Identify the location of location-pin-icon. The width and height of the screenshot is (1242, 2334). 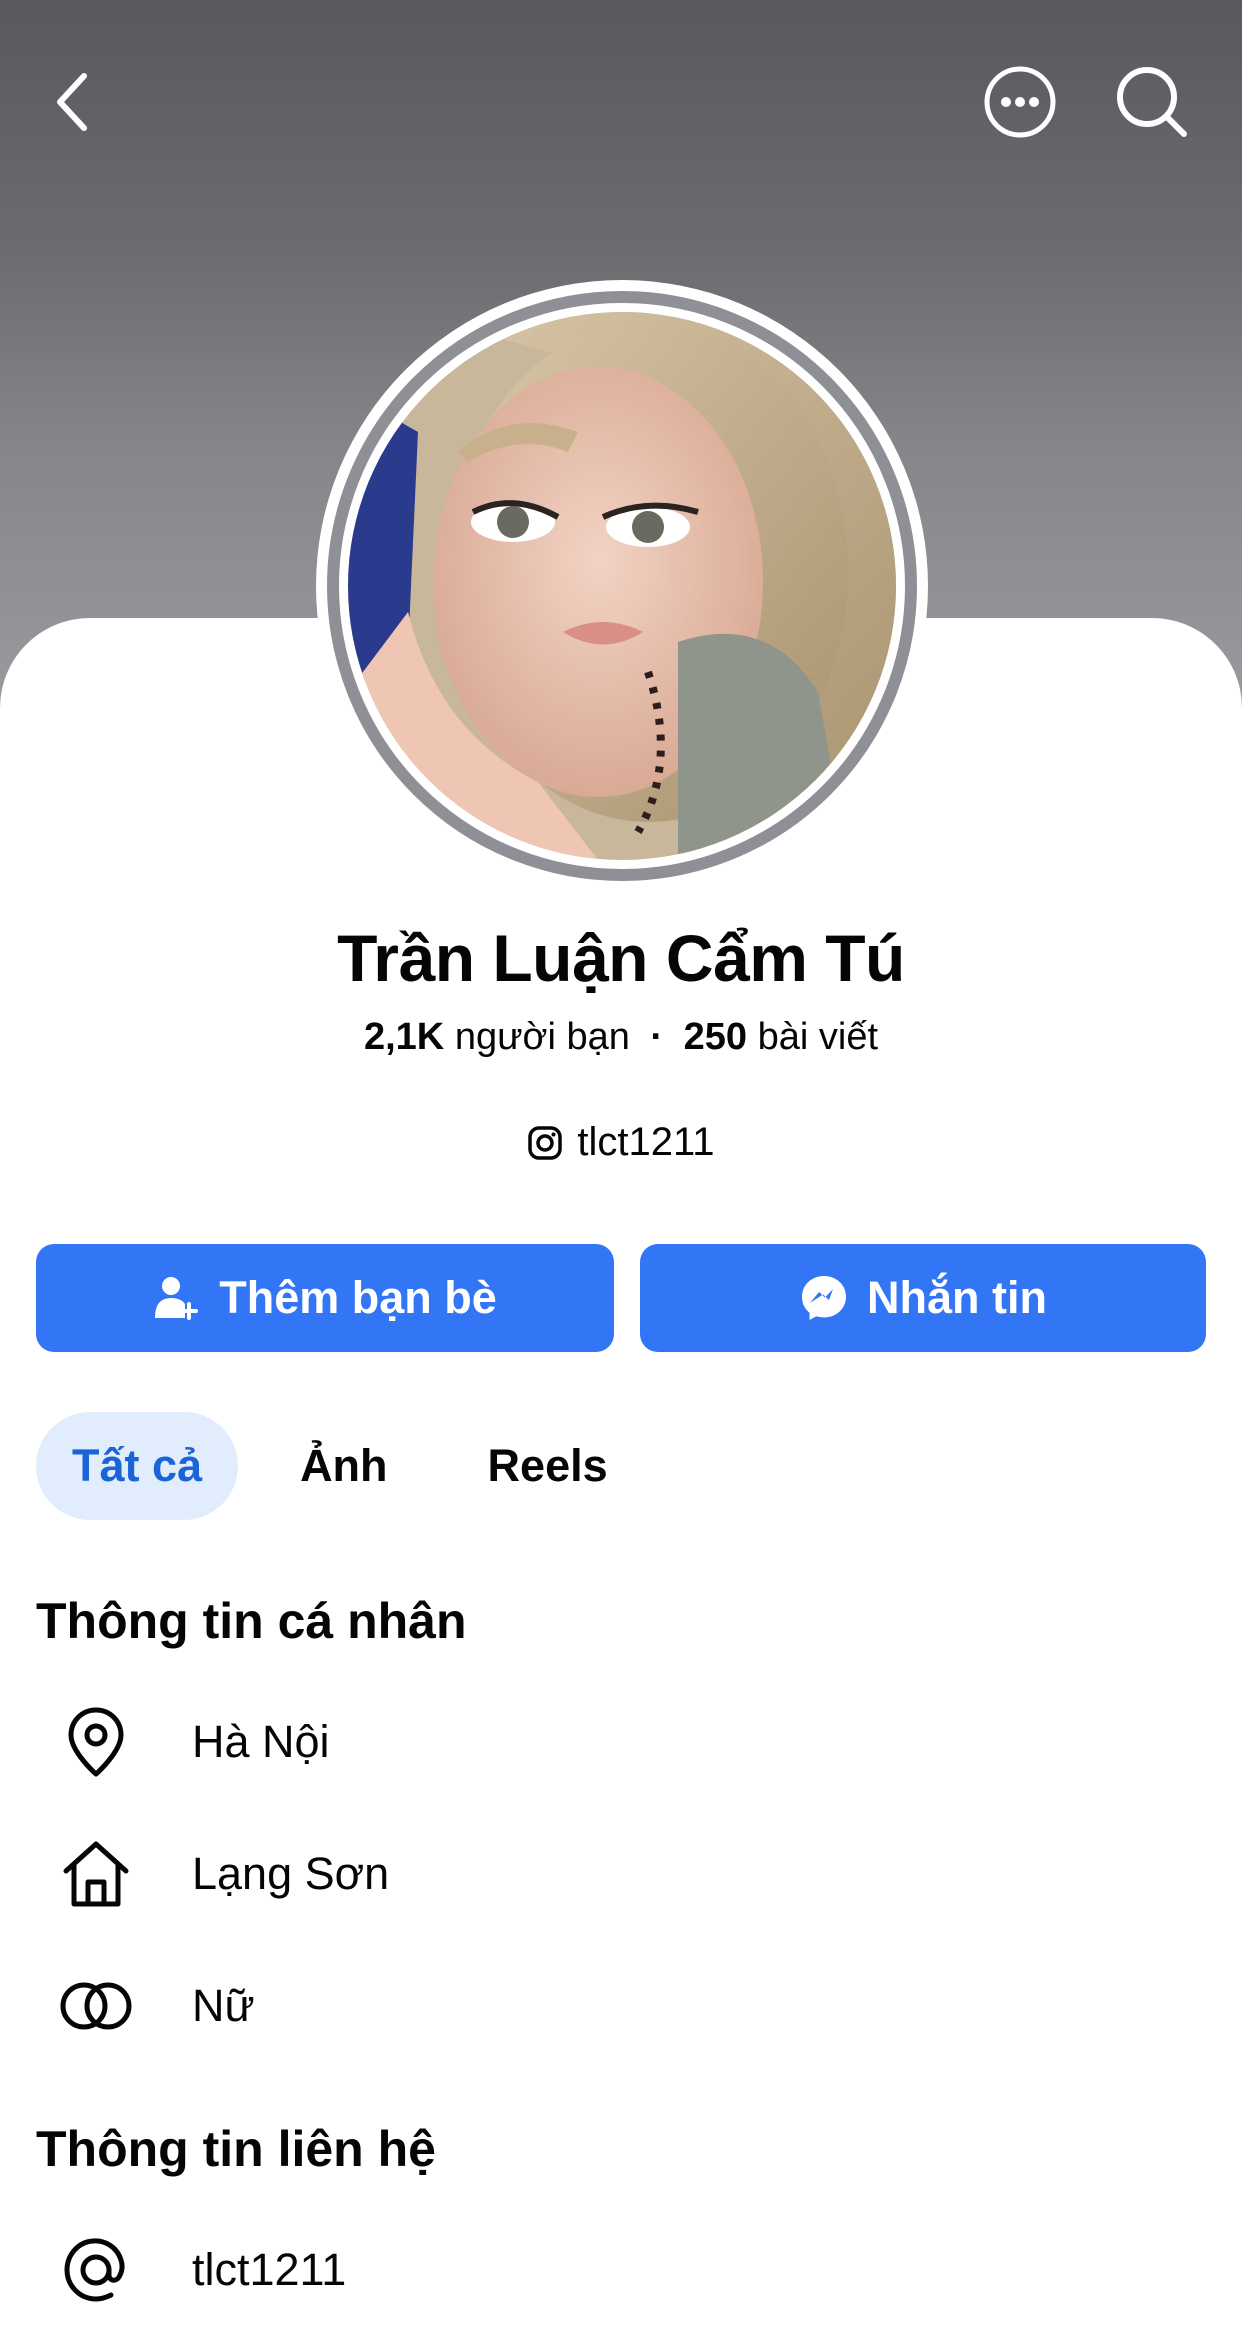
(96, 1742).